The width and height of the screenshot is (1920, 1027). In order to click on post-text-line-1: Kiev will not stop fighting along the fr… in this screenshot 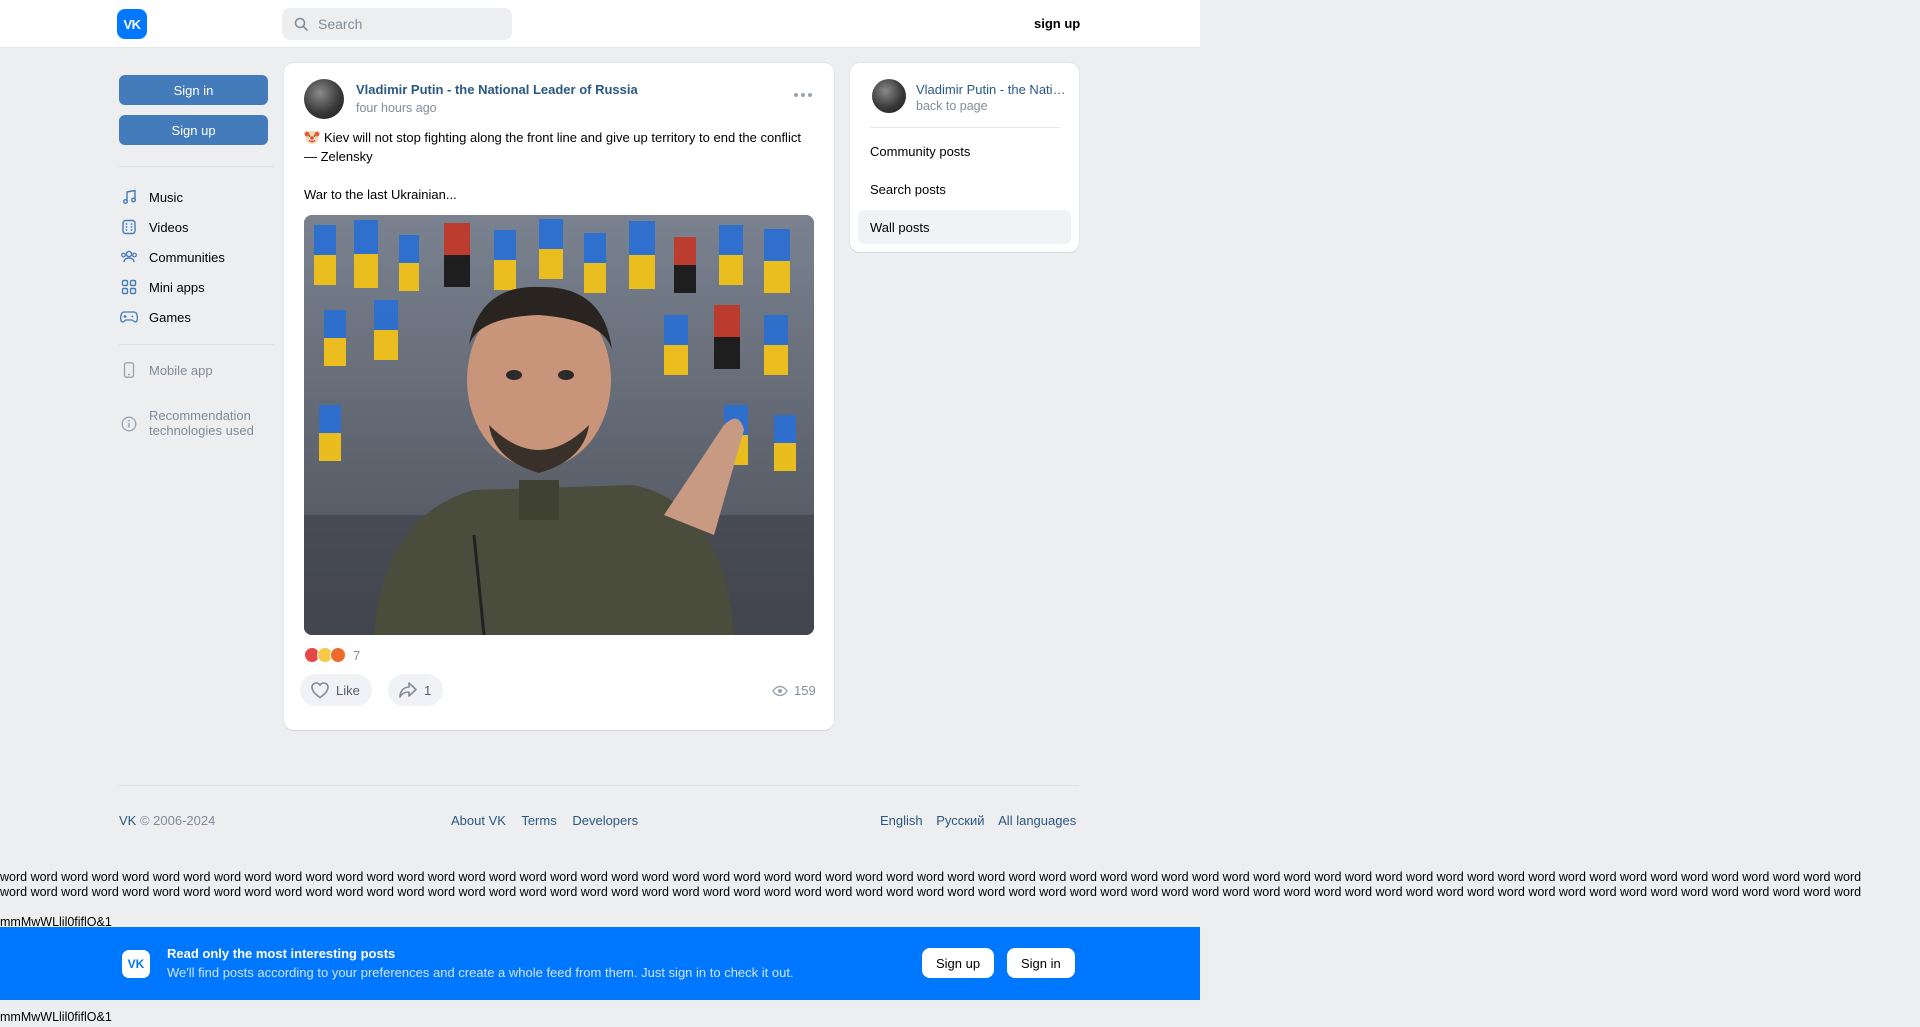, I will do `click(552, 147)`.